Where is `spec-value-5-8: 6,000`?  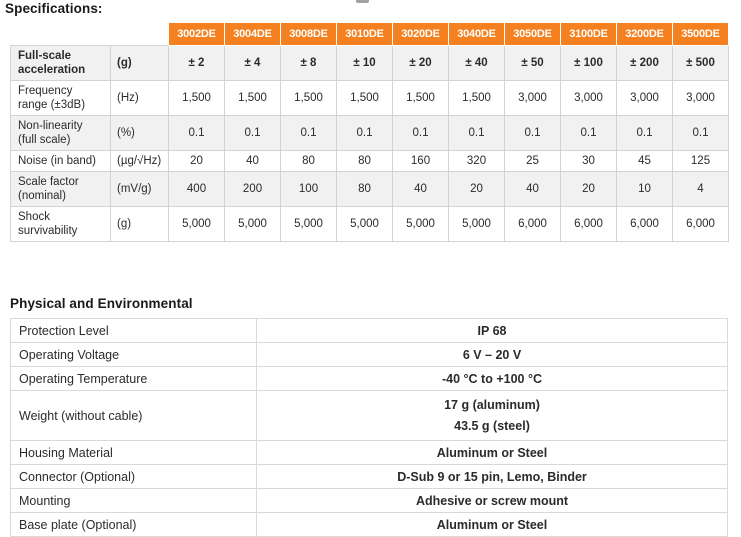 spec-value-5-8: 6,000 is located at coordinates (644, 224).